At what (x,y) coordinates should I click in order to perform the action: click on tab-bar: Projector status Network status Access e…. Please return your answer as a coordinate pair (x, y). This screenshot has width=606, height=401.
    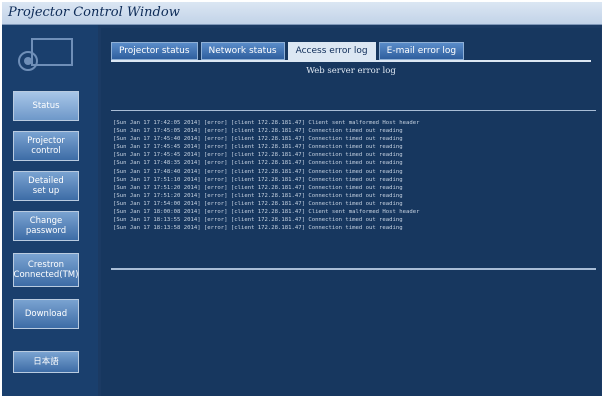
    Looking at the image, I should click on (289, 51).